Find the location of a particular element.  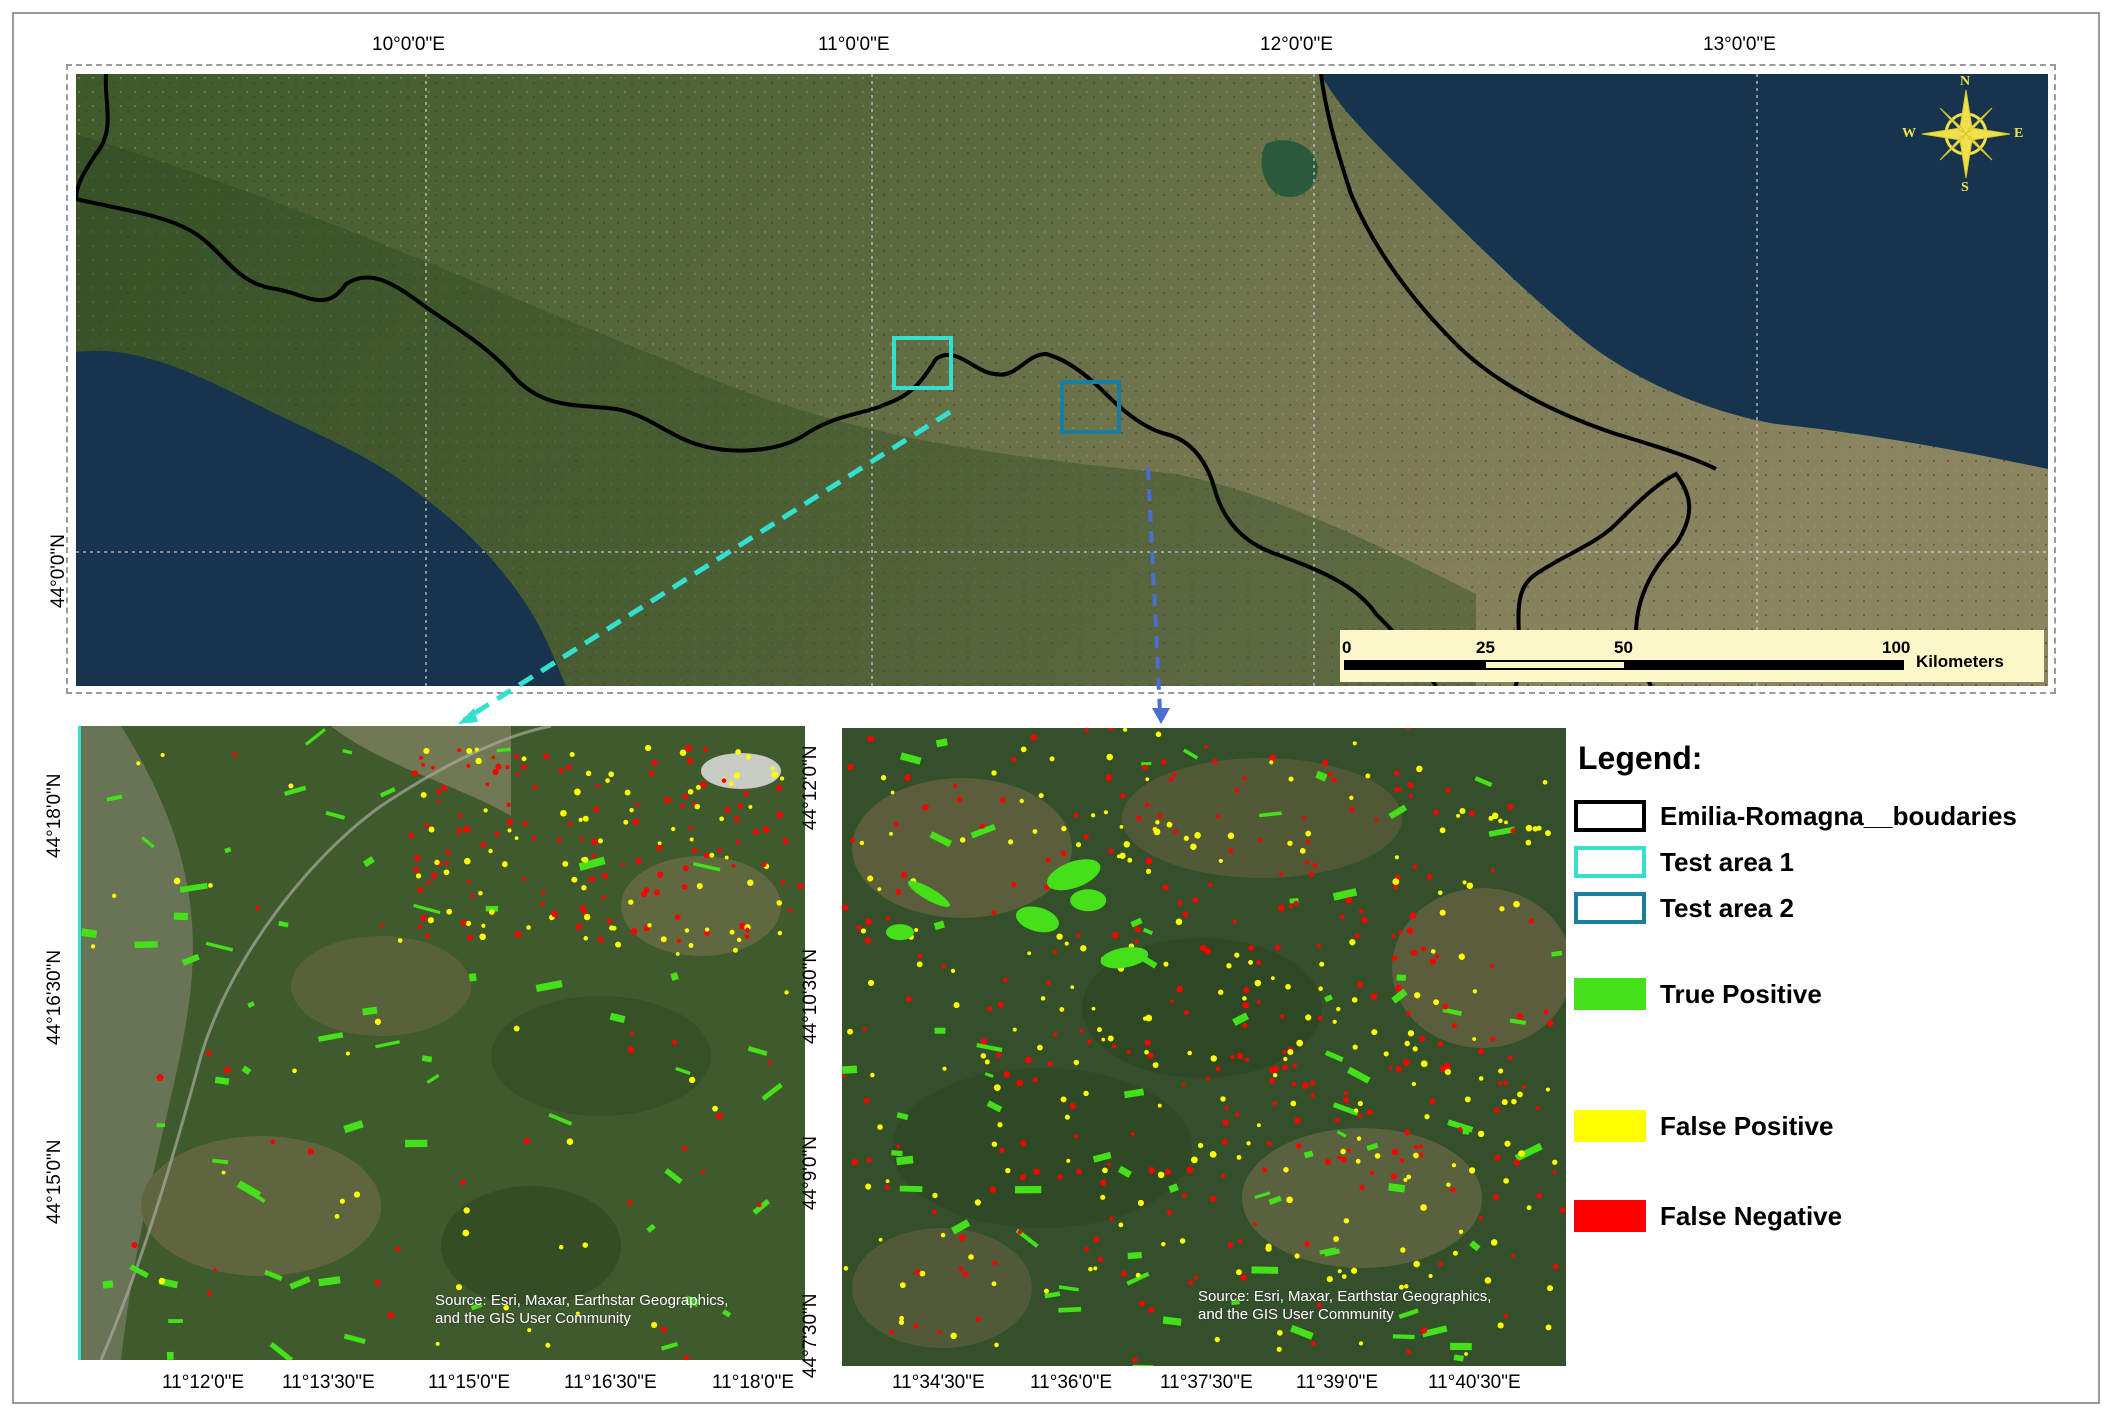

legend-item-true-positive: True Positive is located at coordinates (1698, 994).